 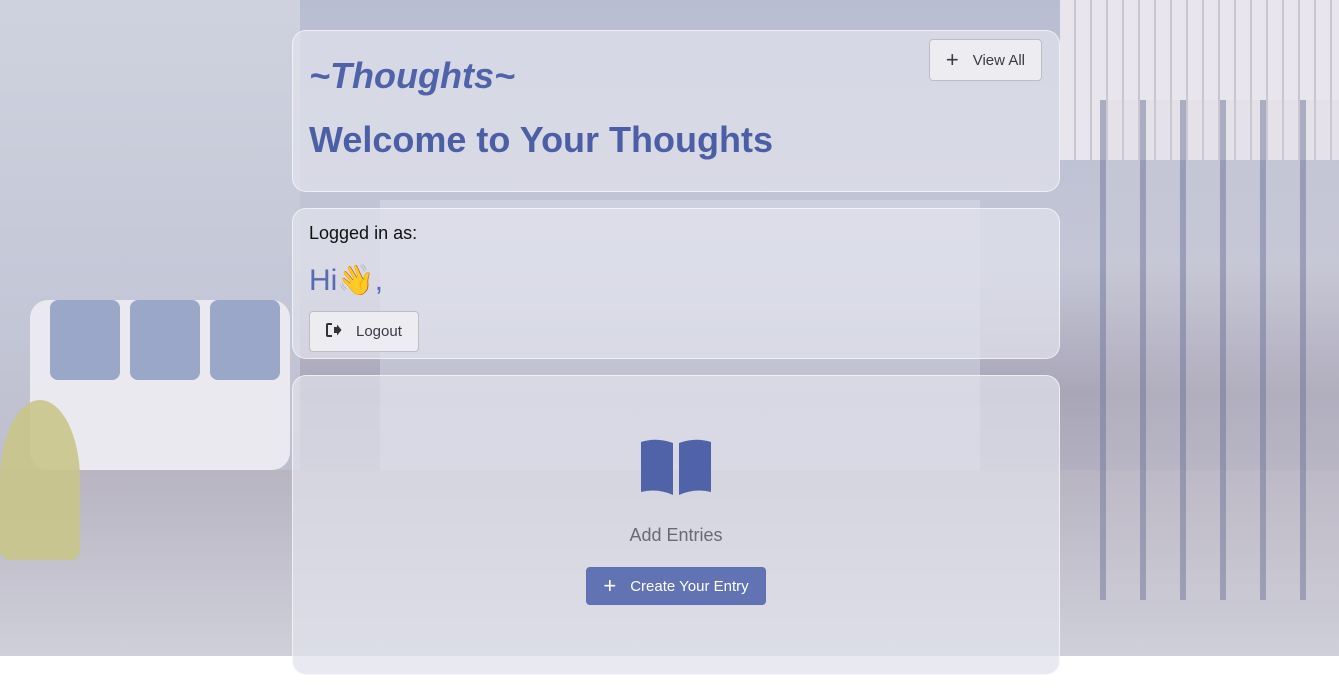 I want to click on view-all-label: View All, so click(x=998, y=60).